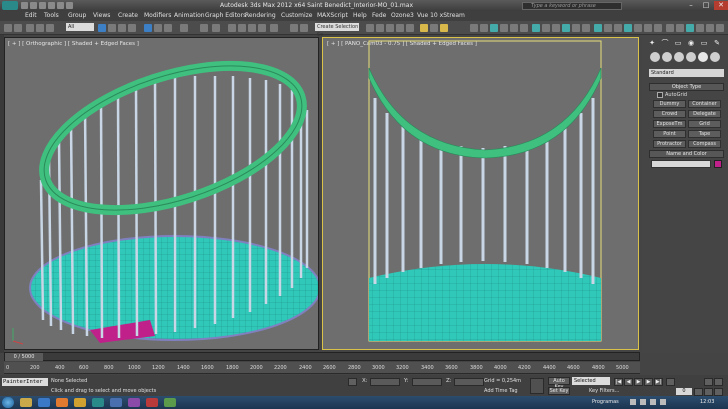 This screenshot has height=409, width=728. I want to click on undo-icon, so click(51, 5).